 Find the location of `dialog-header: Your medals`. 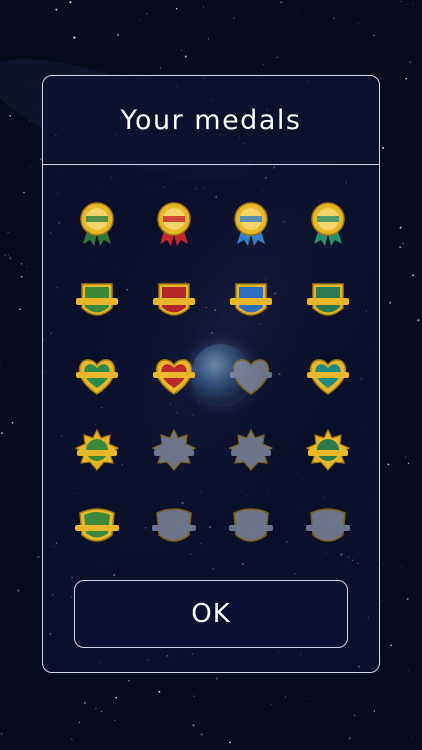

dialog-header: Your medals is located at coordinates (211, 120).